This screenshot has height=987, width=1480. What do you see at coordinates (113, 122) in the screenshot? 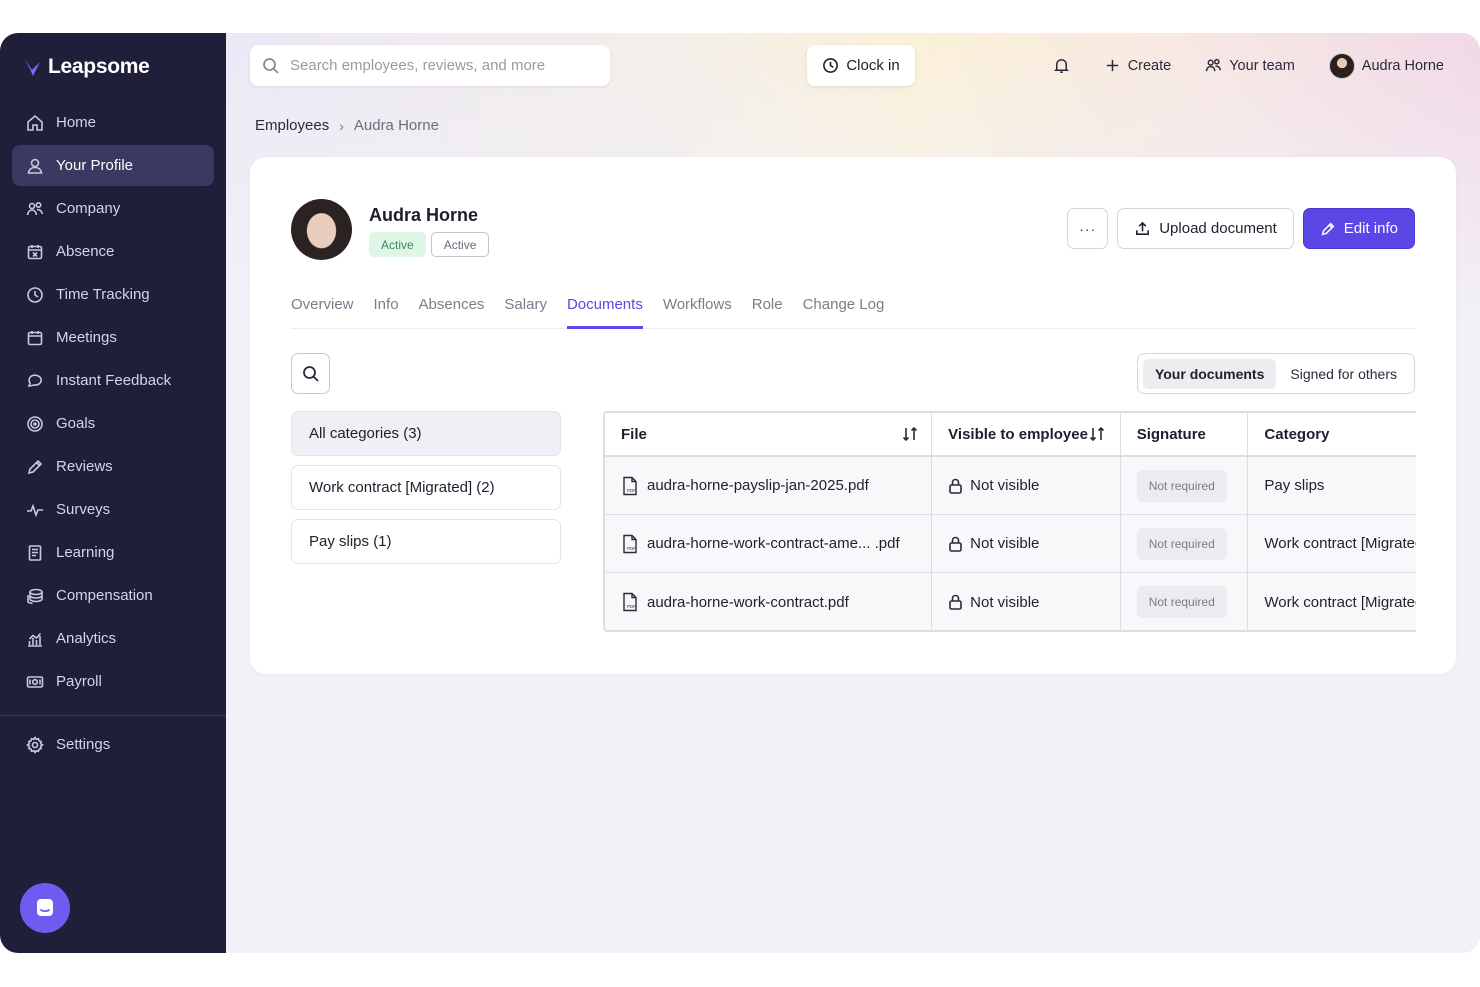
I see `sidebar-item-home: Home` at bounding box center [113, 122].